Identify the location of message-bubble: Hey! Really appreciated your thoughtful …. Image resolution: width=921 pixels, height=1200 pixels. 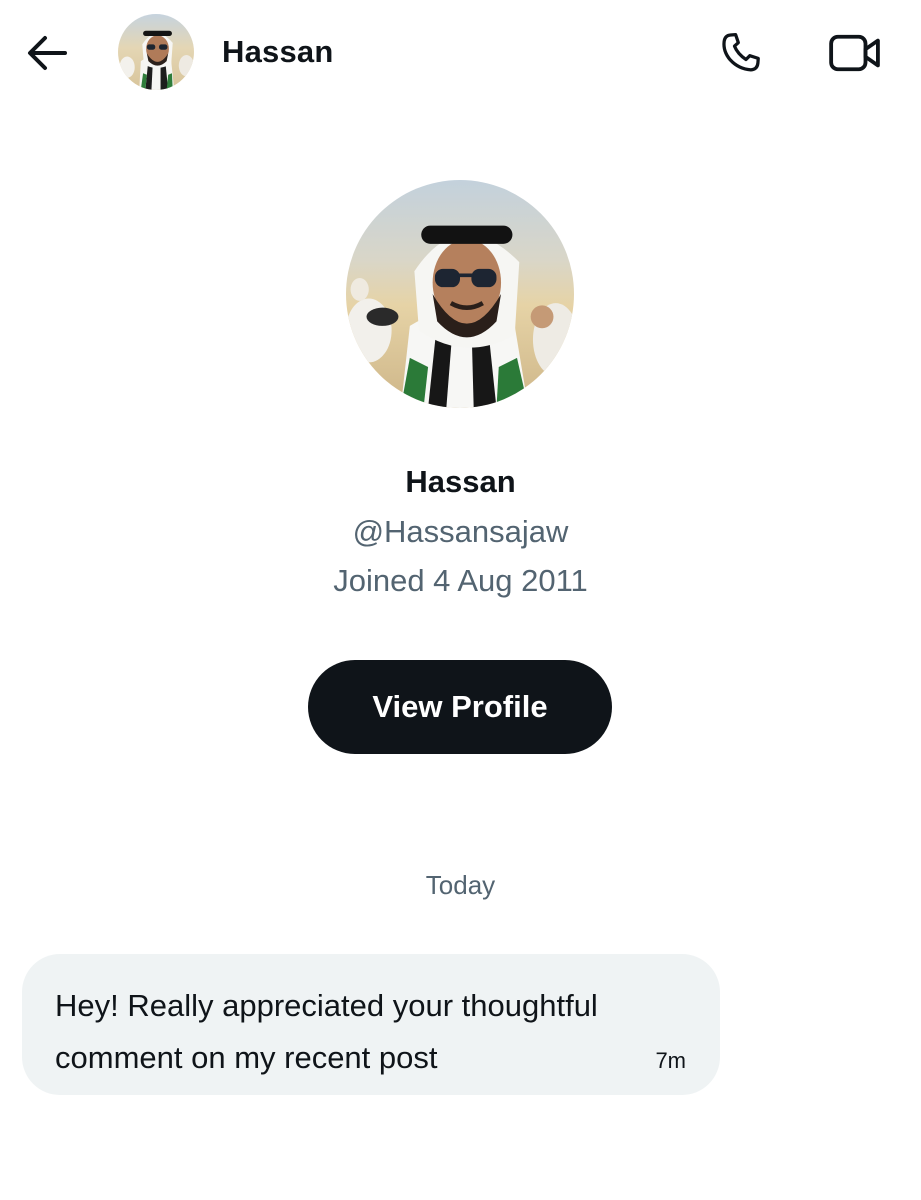
(371, 1024).